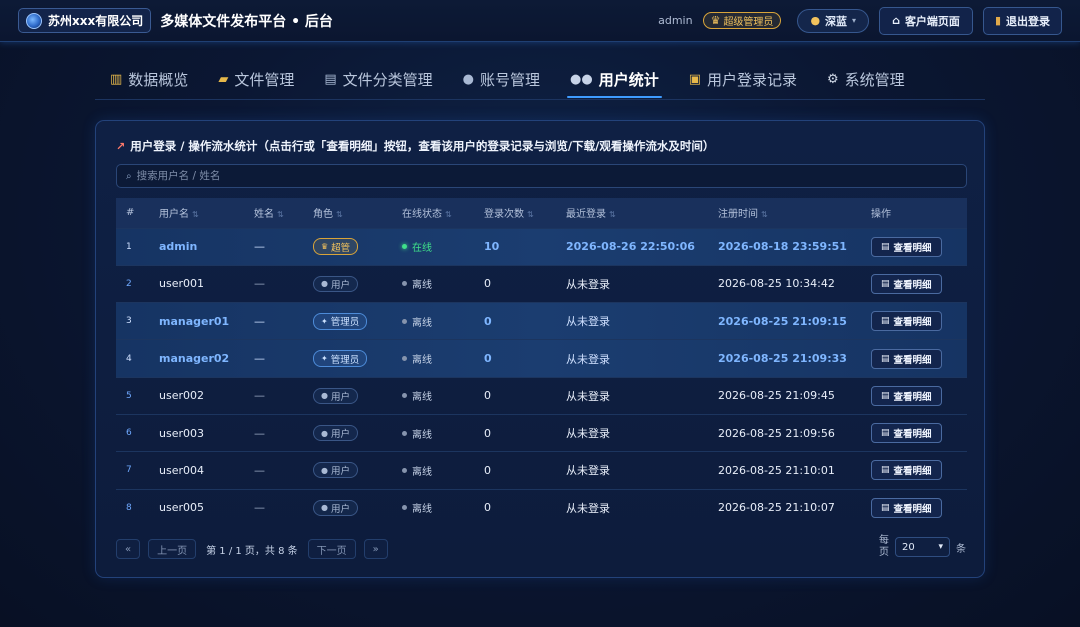  Describe the element at coordinates (158, 79) in the screenshot. I see `tab-label: 数据概览` at that location.